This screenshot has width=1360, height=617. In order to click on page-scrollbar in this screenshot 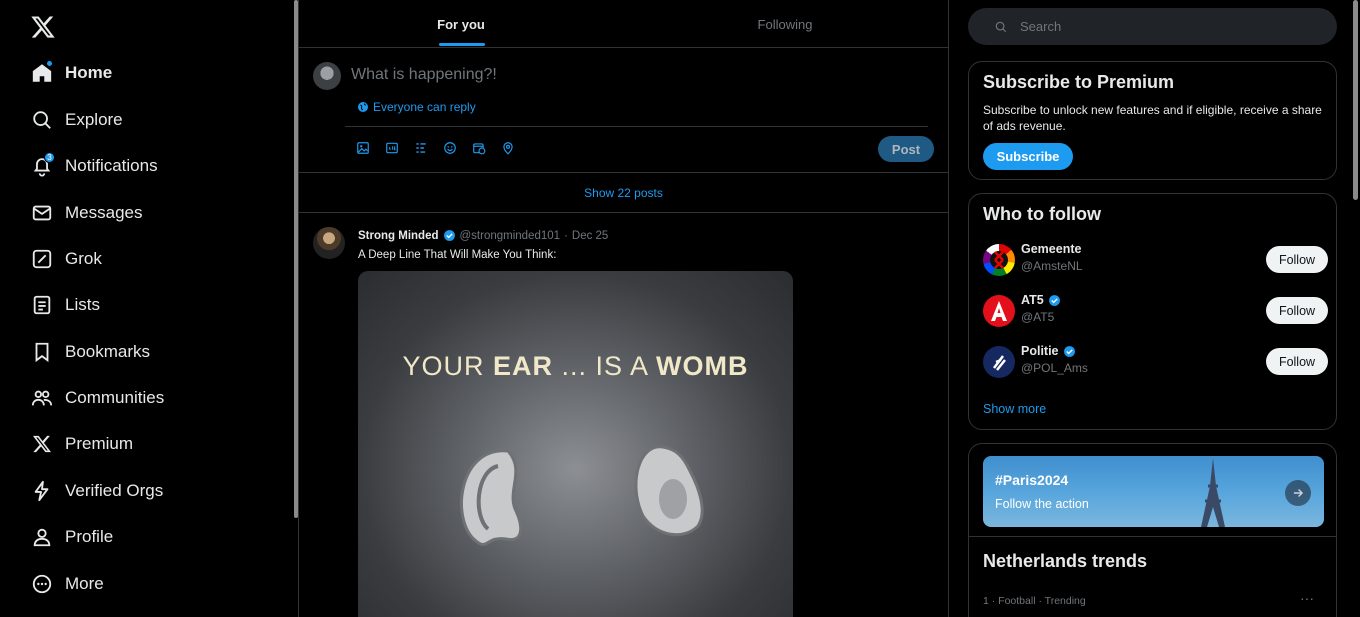, I will do `click(1355, 100)`.